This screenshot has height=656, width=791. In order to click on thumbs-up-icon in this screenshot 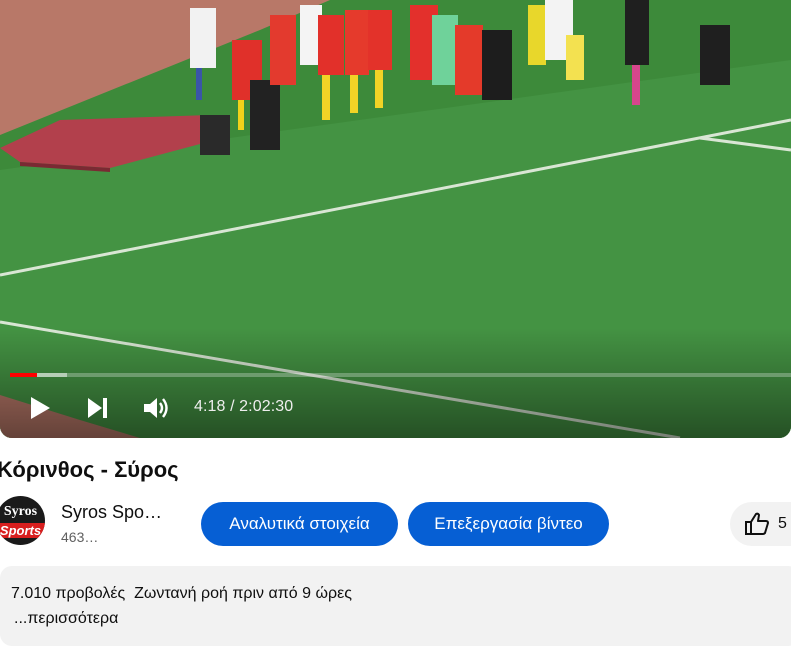, I will do `click(757, 524)`.